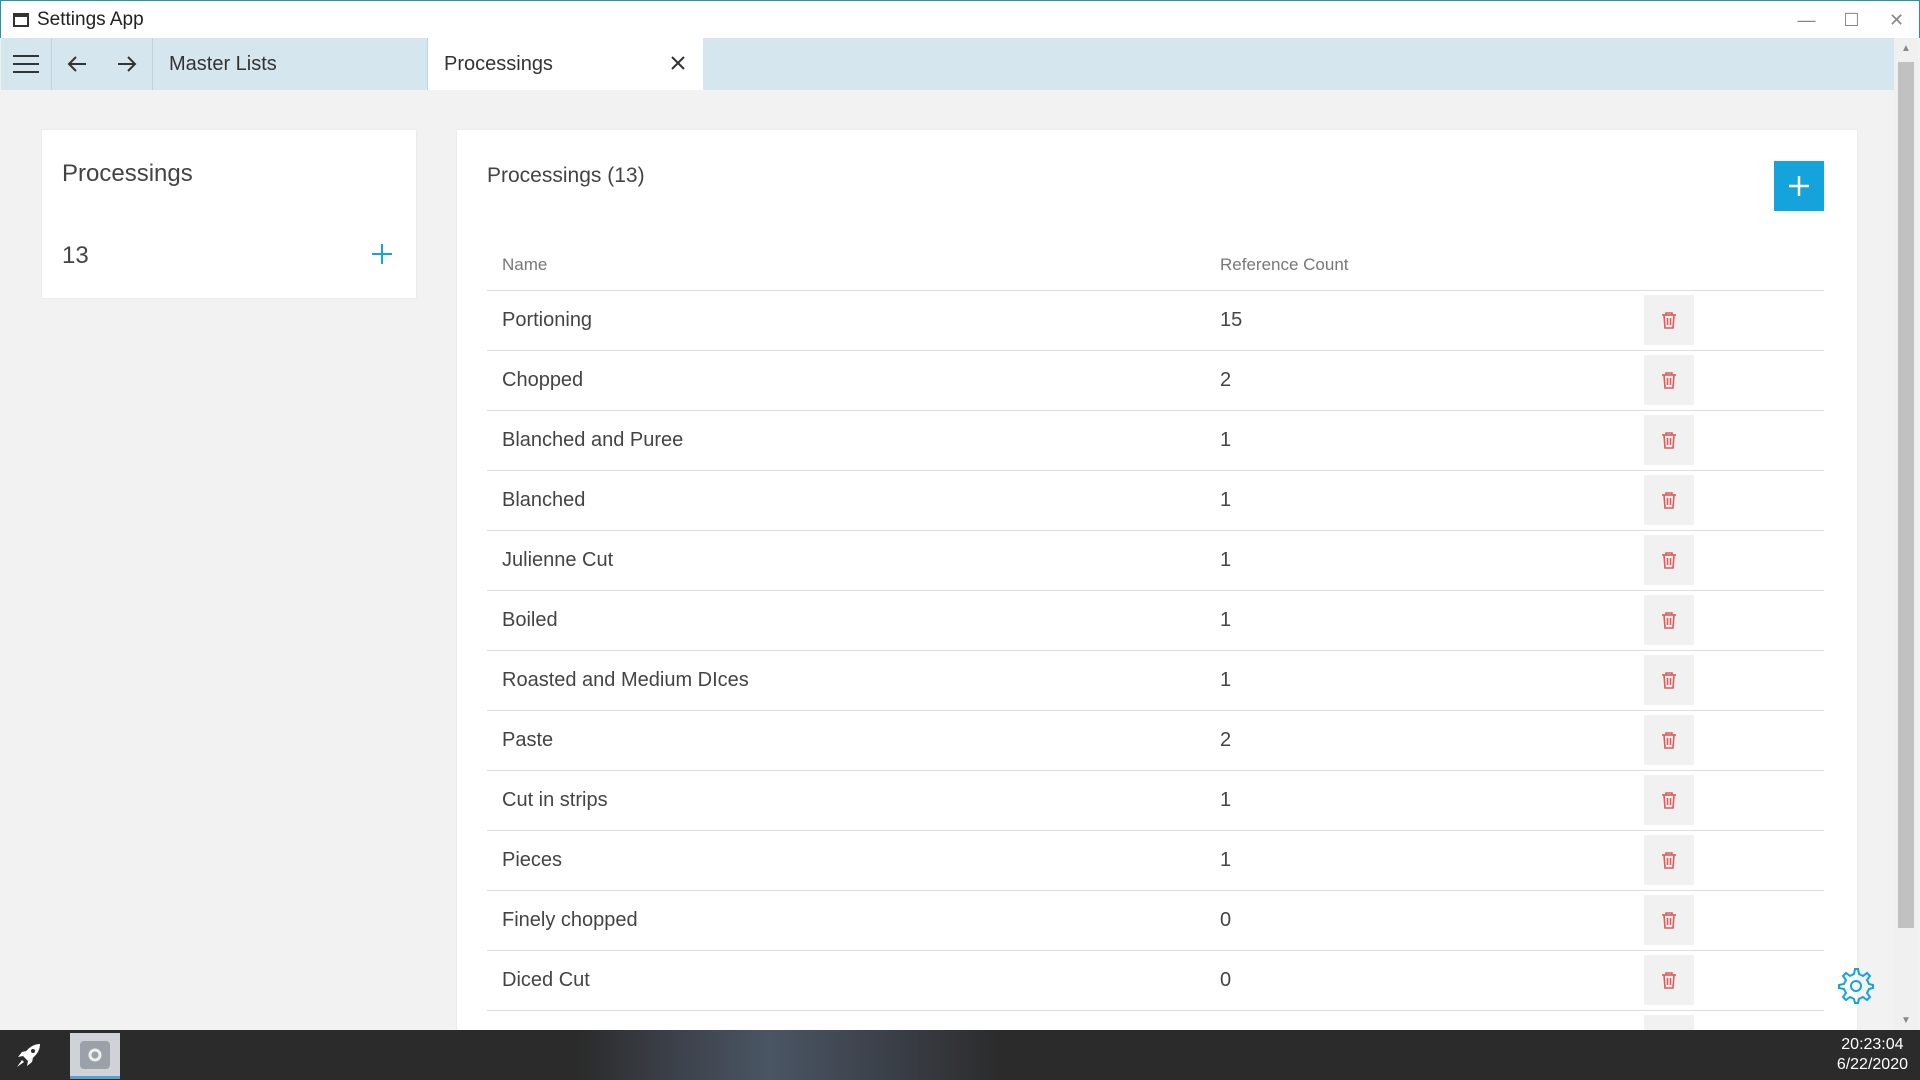 The height and width of the screenshot is (1080, 1920). What do you see at coordinates (846, 380) in the screenshot?
I see `row-name: Chopped` at bounding box center [846, 380].